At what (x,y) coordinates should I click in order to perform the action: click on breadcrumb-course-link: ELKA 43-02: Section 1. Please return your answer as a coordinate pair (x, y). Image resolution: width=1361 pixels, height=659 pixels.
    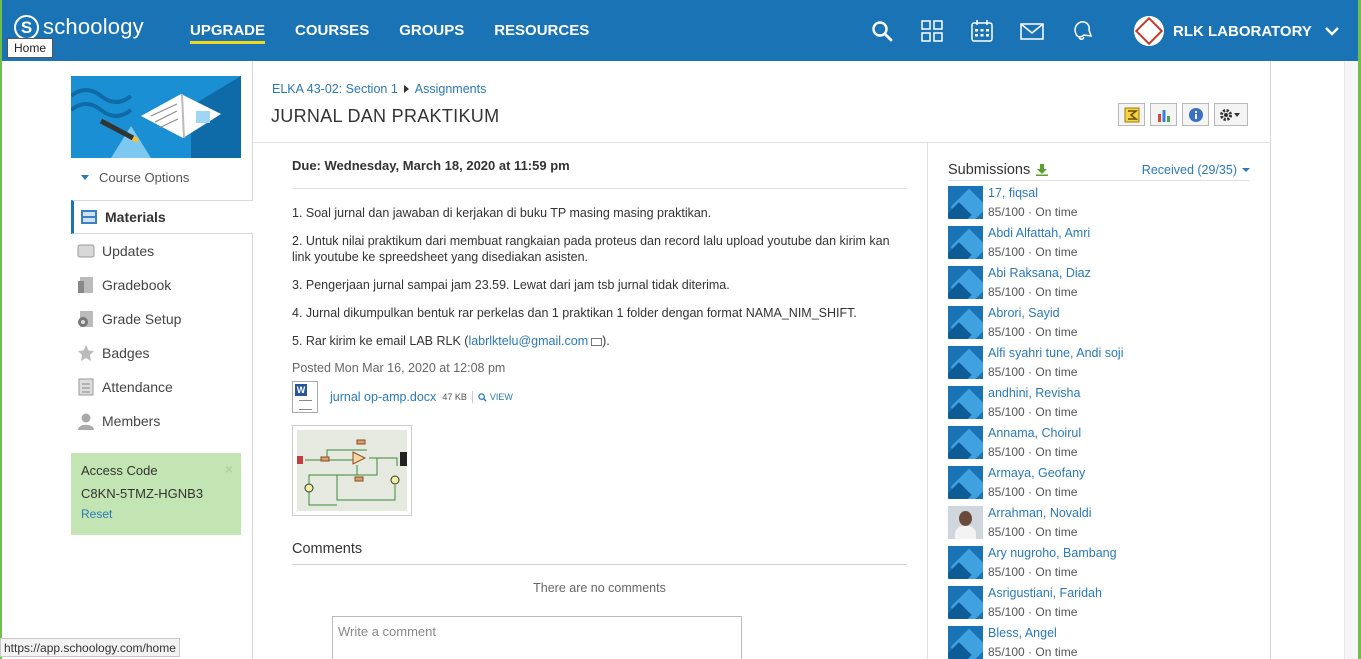
    Looking at the image, I should click on (335, 89).